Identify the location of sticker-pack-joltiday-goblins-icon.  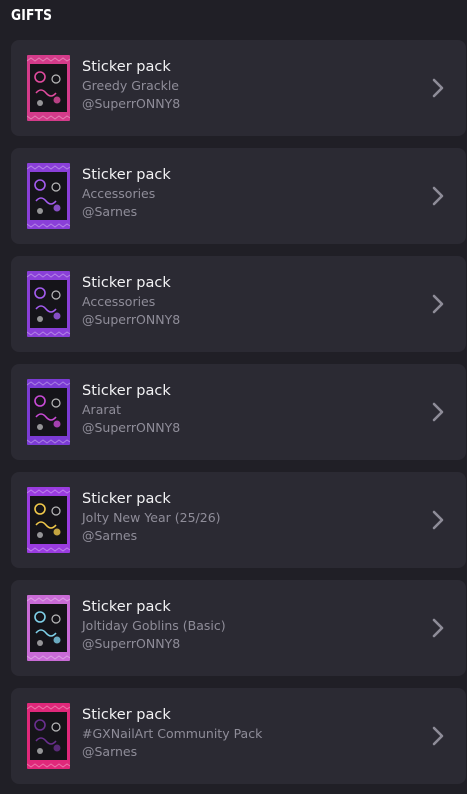
(48, 628).